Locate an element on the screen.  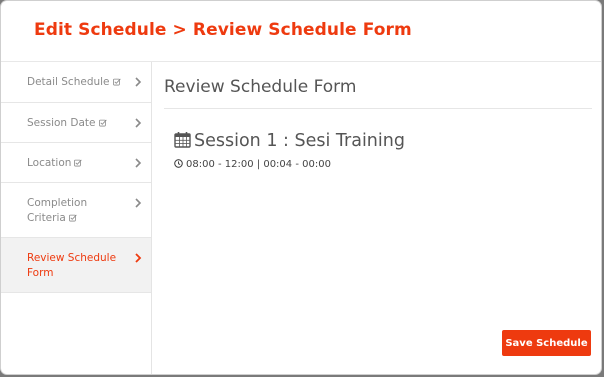
sidebar-item-session-date: Session Date is located at coordinates (76, 123).